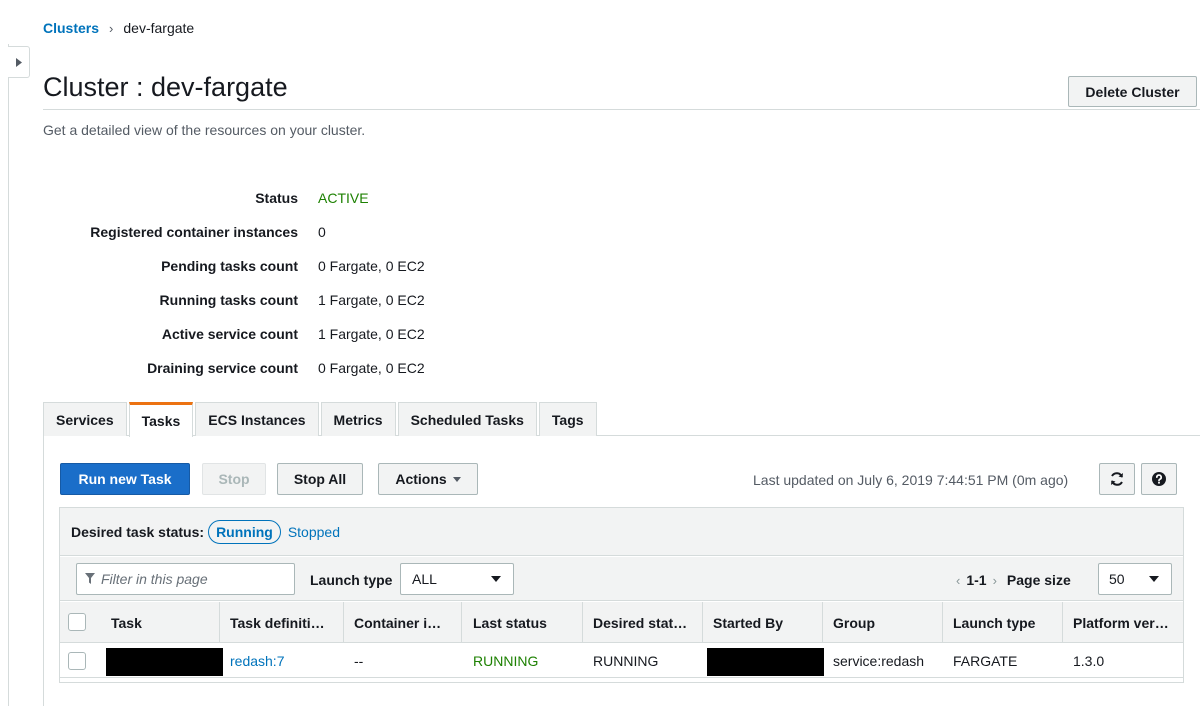 The width and height of the screenshot is (1200, 706). I want to click on tab-metrics: Metrics, so click(358, 419).